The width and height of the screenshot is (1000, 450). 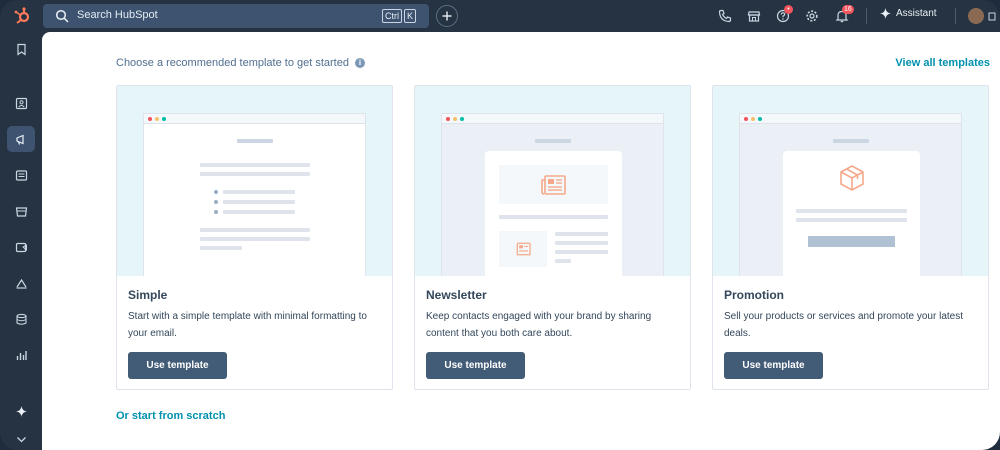 I want to click on automation-icon, so click(x=21, y=283).